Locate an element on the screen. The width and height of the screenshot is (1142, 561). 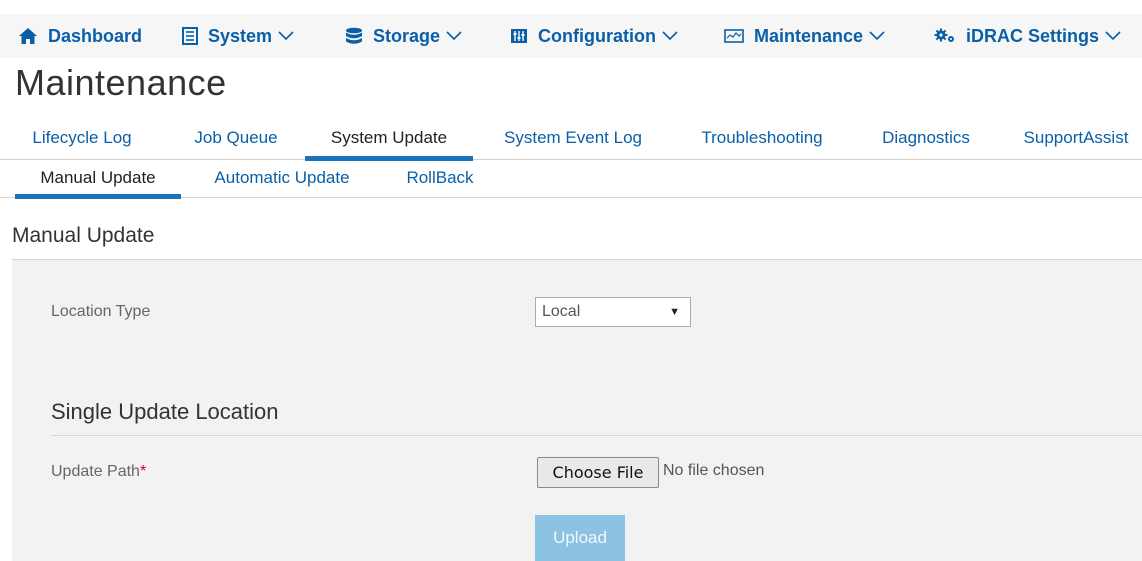
nav-system: System is located at coordinates (238, 36).